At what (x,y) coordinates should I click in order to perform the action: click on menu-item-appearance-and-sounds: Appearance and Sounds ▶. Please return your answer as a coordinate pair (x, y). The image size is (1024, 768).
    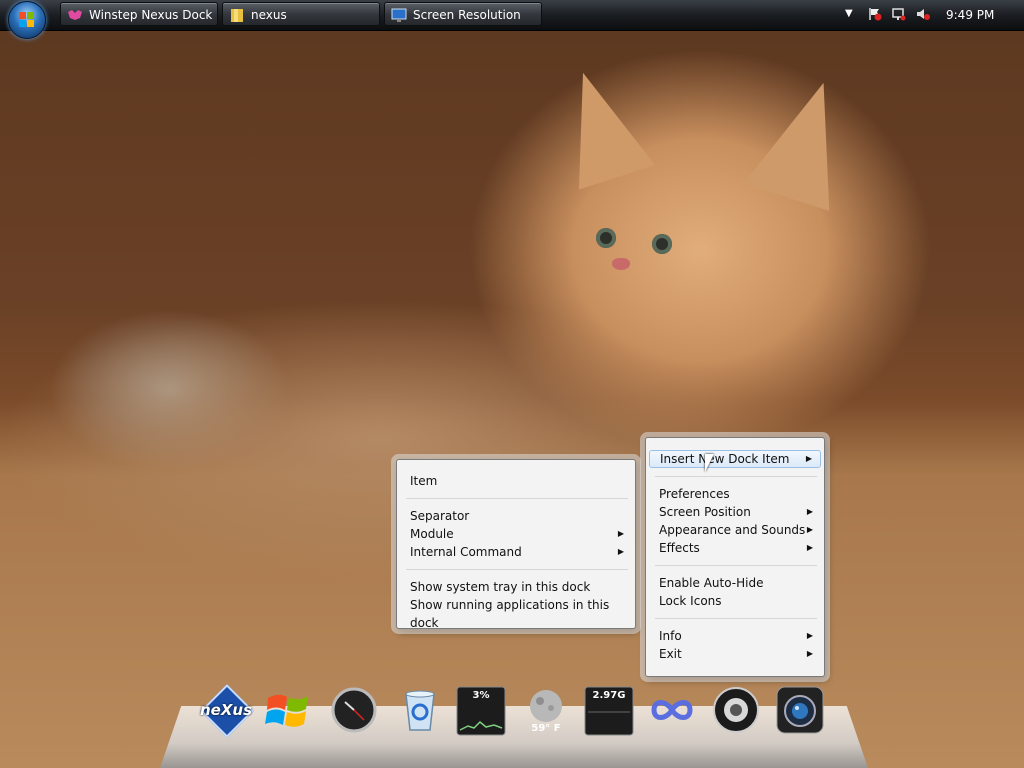
    Looking at the image, I should click on (735, 530).